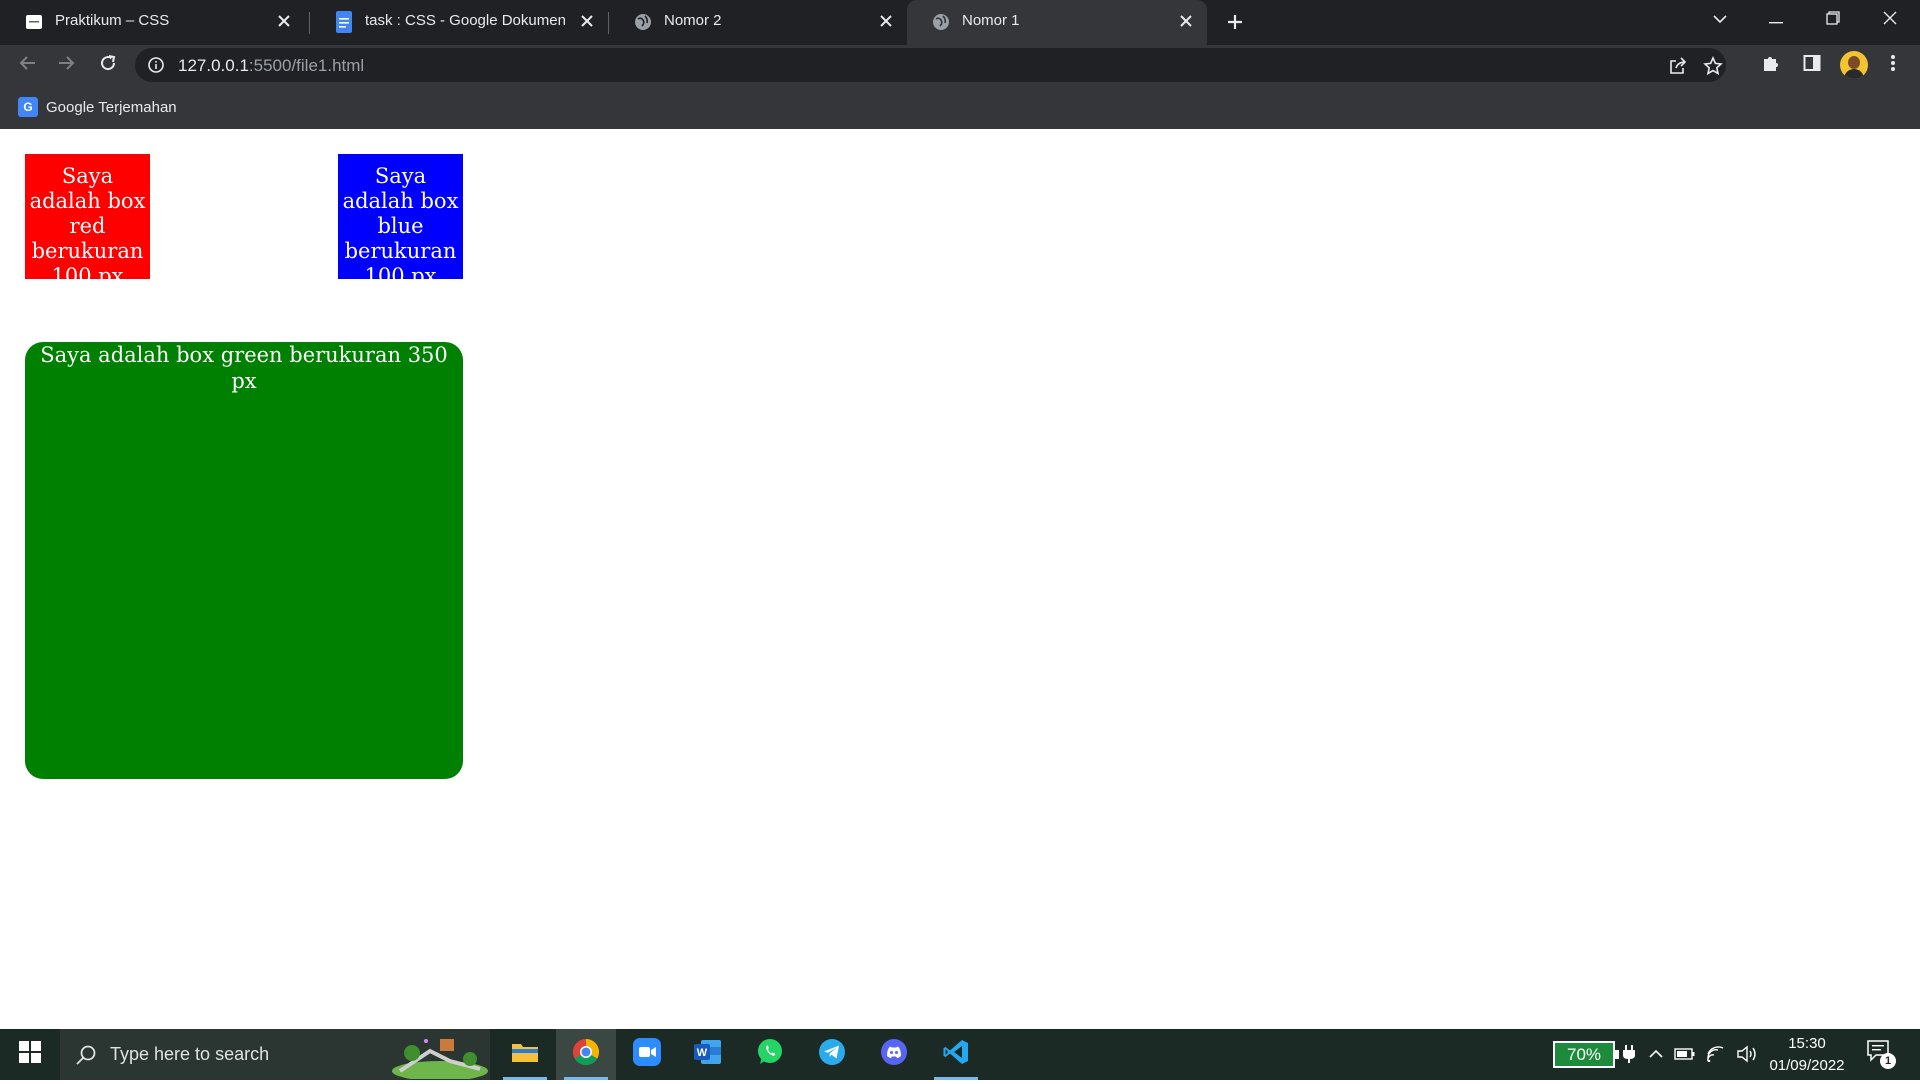 The image size is (1920, 1084). I want to click on taskbar-discord, so click(894, 1054).